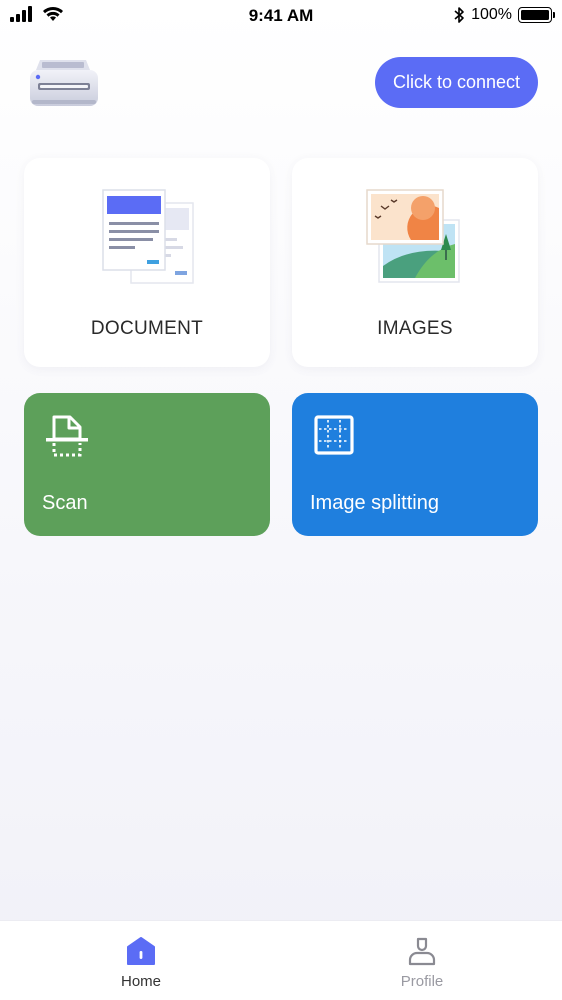 This screenshot has width=562, height=1000. Describe the element at coordinates (536, 15) in the screenshot. I see `battery-icon` at that location.